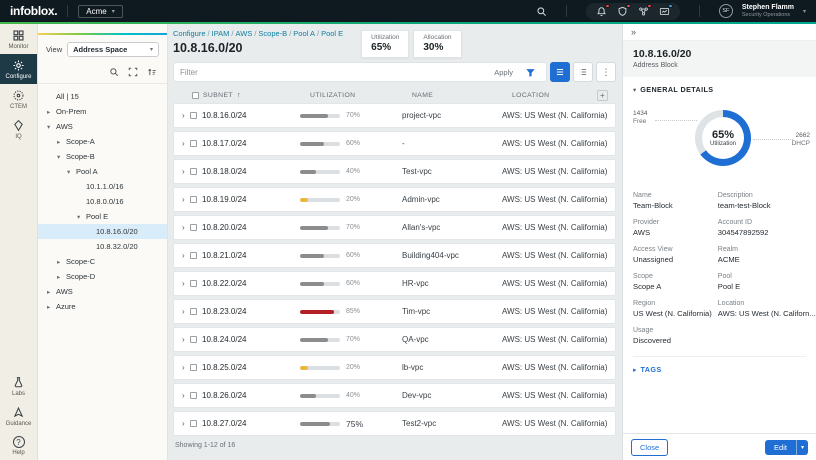 The image size is (816, 460). I want to click on close-button: Close, so click(650, 447).